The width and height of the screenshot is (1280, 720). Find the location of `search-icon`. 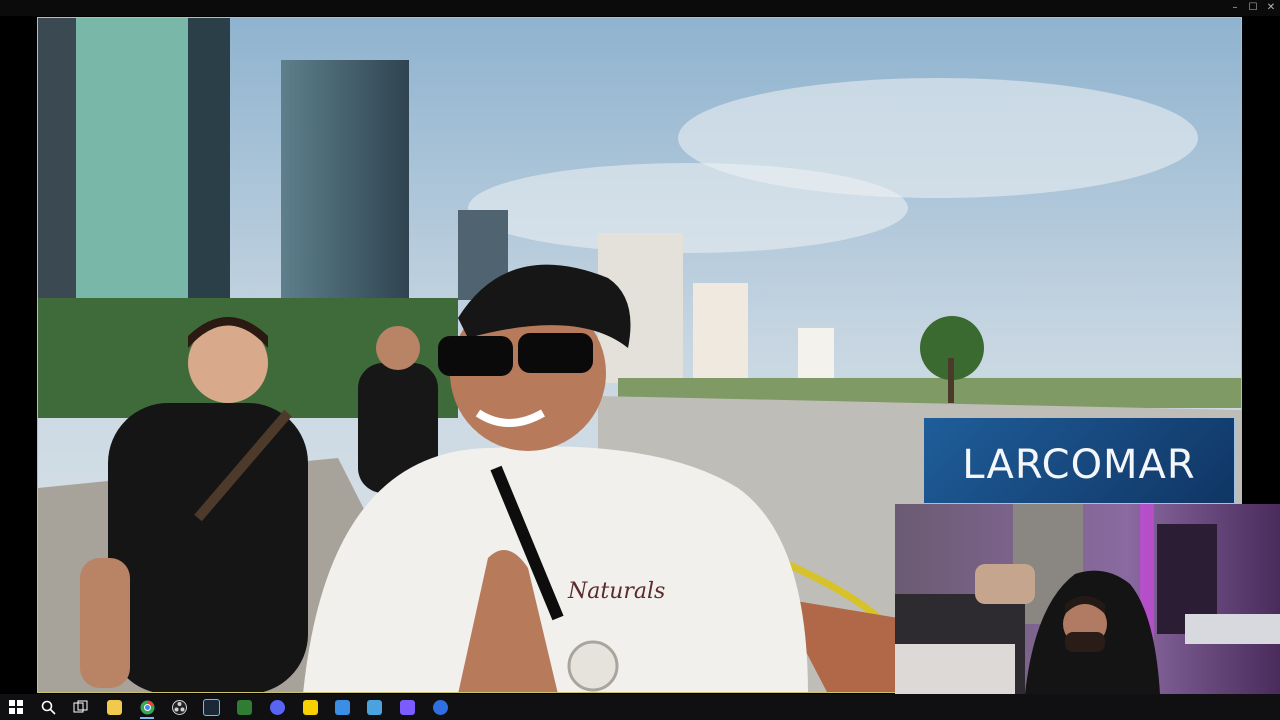

search-icon is located at coordinates (48, 707).